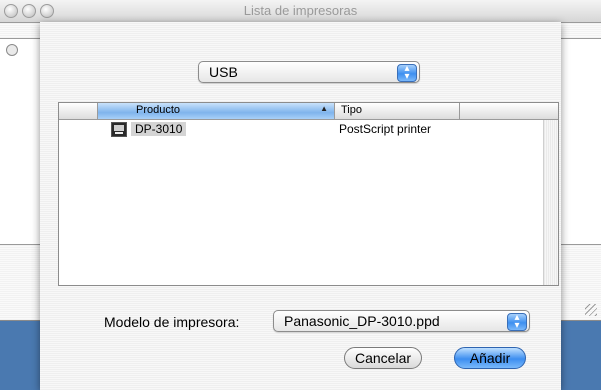 The width and height of the screenshot is (601, 390). Describe the element at coordinates (383, 358) in the screenshot. I see `cancel-button: Cancelar` at that location.